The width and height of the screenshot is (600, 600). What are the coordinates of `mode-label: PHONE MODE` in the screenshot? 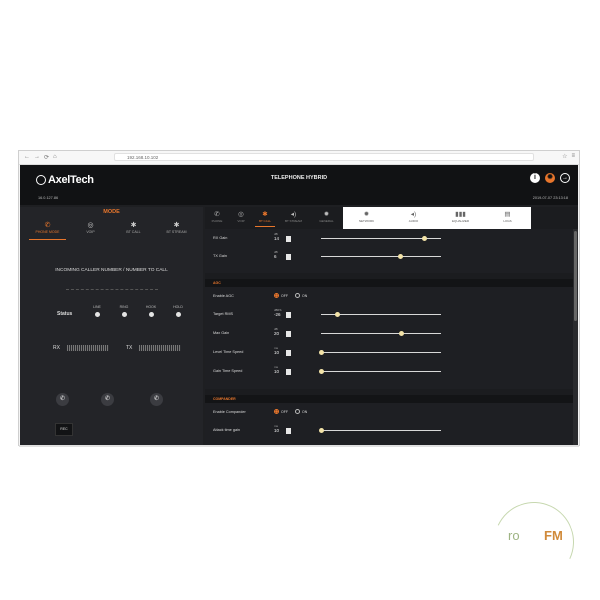 It's located at (47, 232).